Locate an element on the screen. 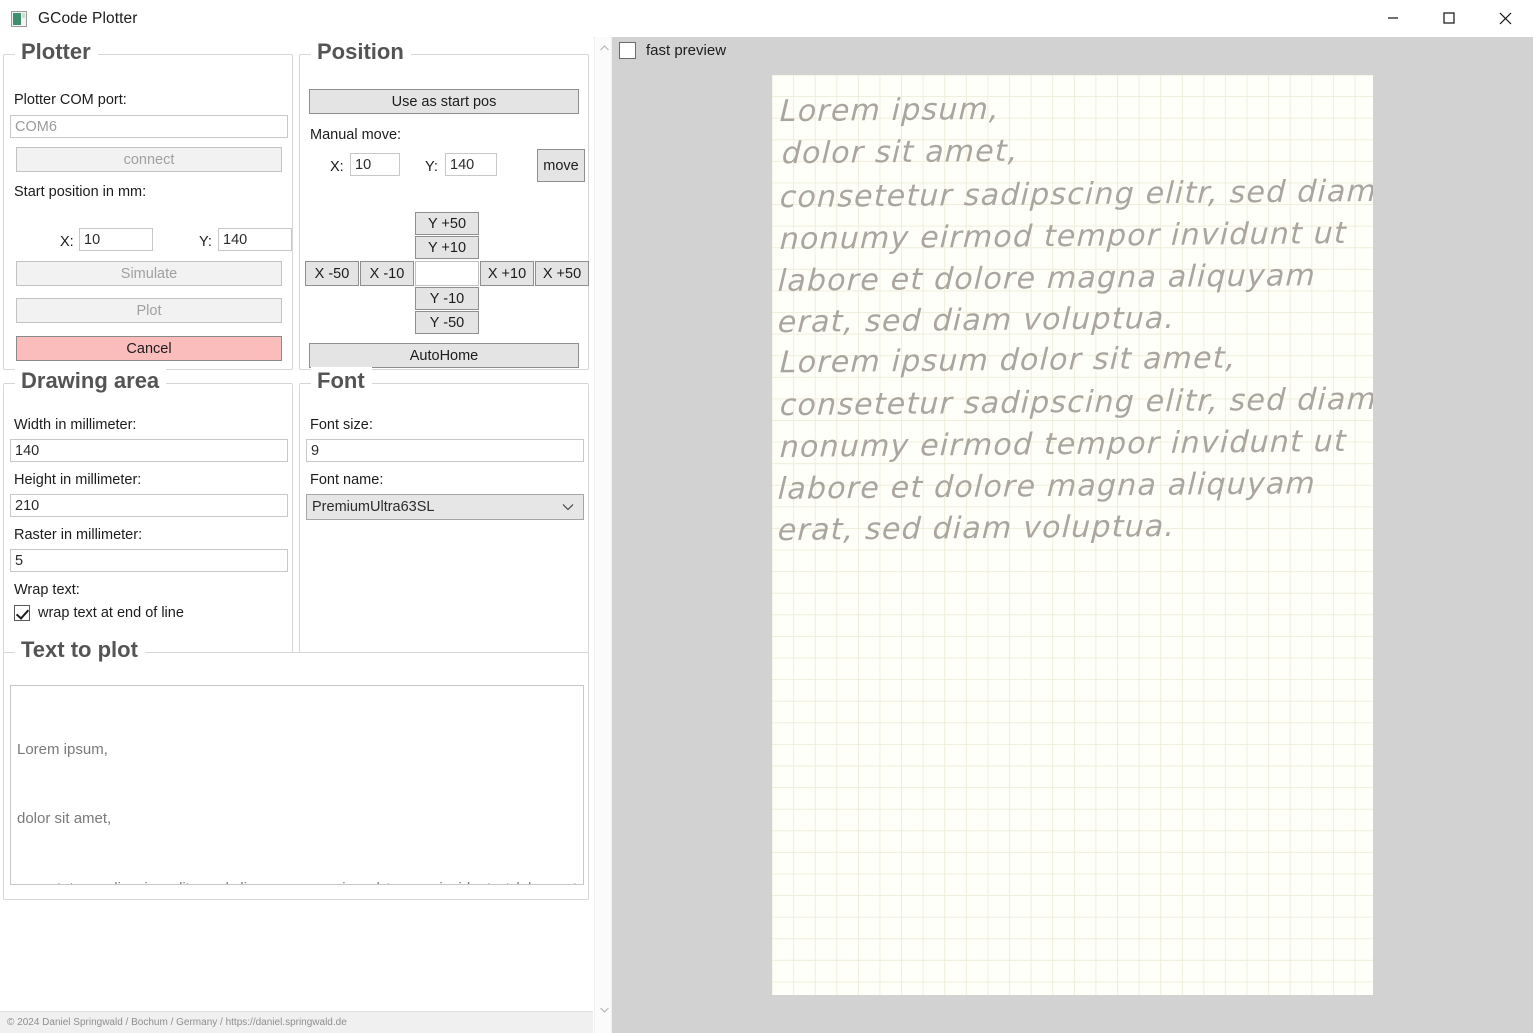 The image size is (1533, 1033). font-name-select: PremiumUltra63SL is located at coordinates (445, 507).